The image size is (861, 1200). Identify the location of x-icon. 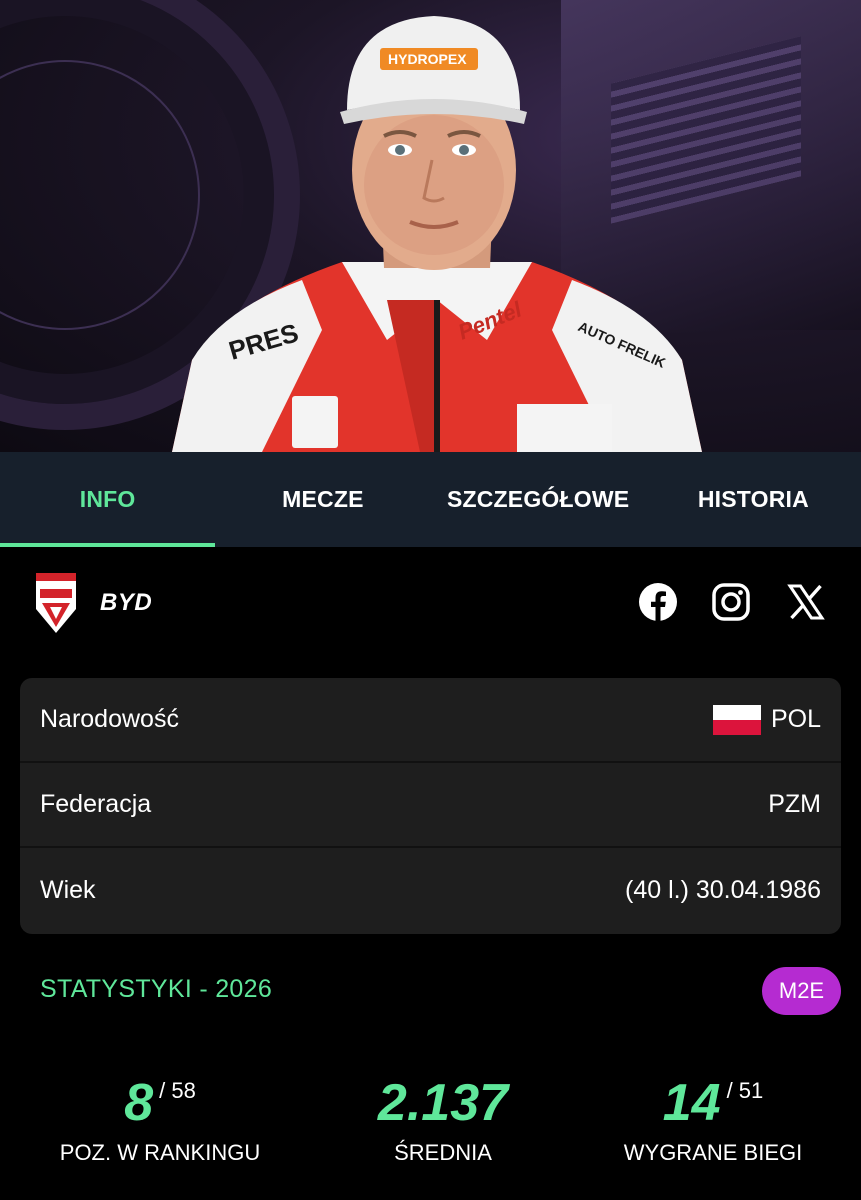
(806, 602).